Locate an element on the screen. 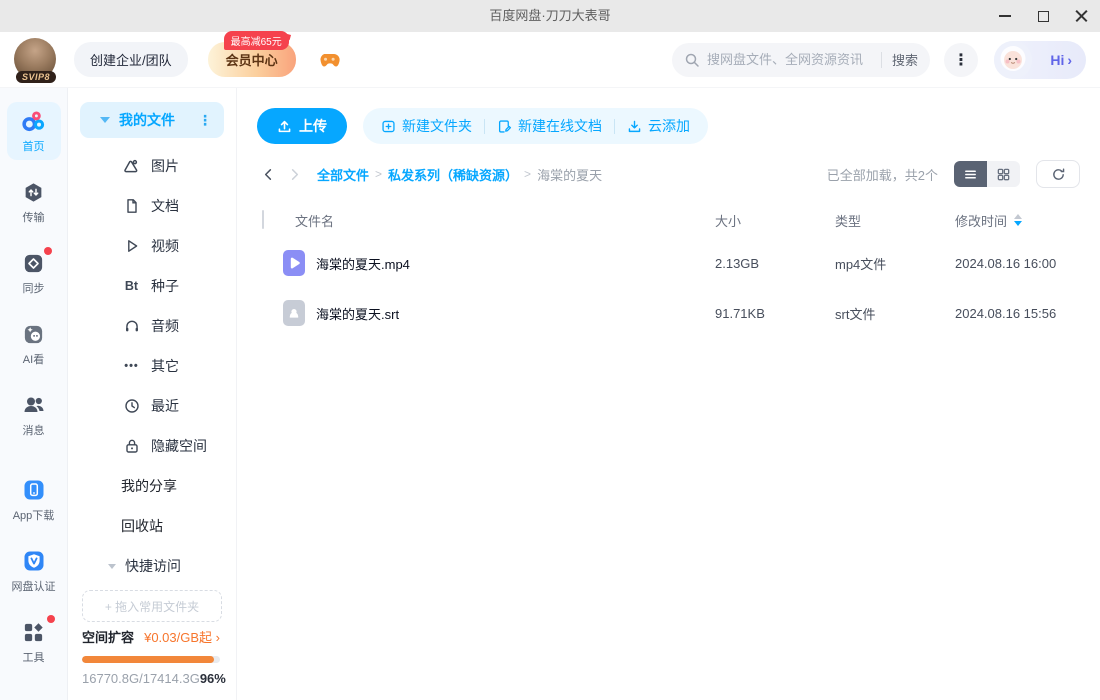  rail-label-app-download: App下载 is located at coordinates (33, 516).